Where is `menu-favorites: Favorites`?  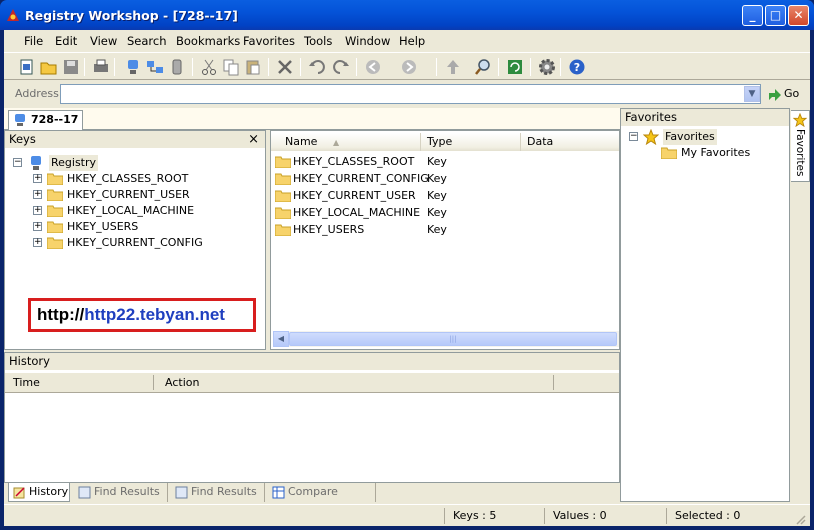 menu-favorites: Favorites is located at coordinates (269, 41).